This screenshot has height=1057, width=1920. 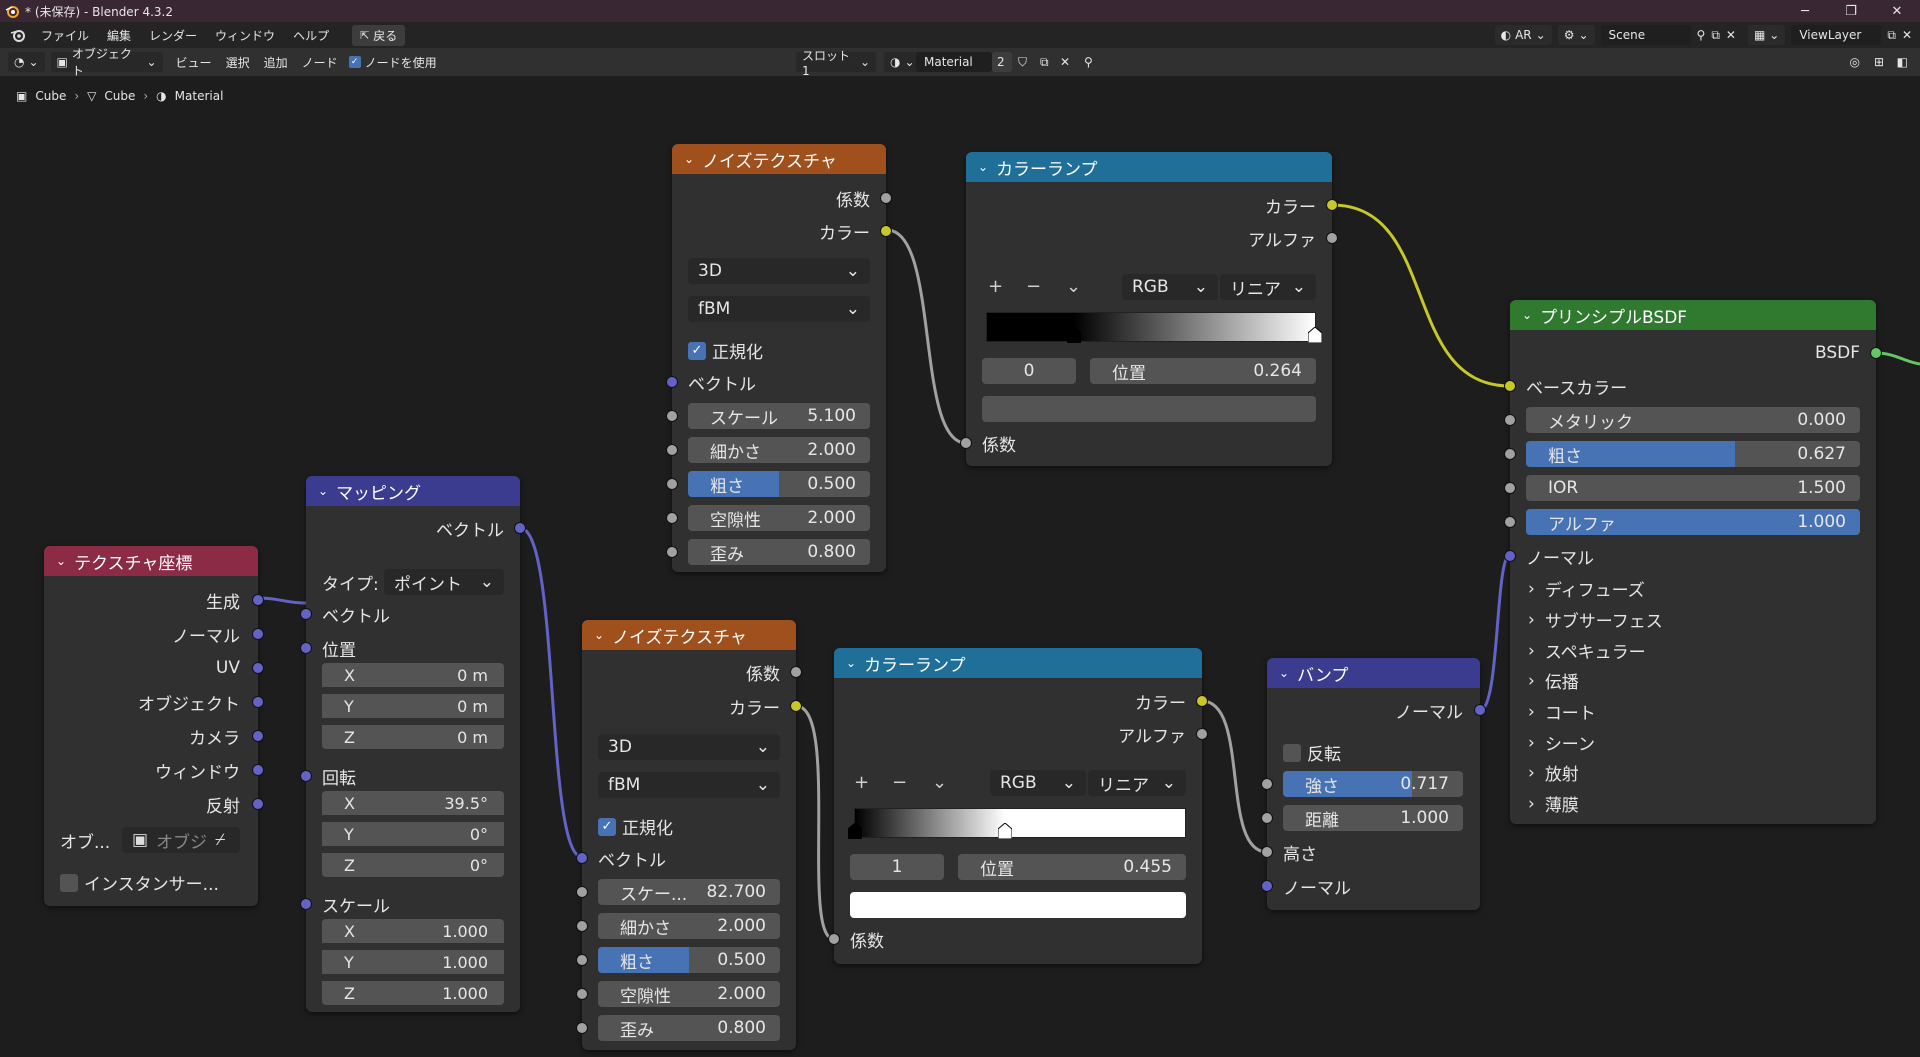 I want to click on alpha-field: アルファ 1.000, so click(x=1693, y=522).